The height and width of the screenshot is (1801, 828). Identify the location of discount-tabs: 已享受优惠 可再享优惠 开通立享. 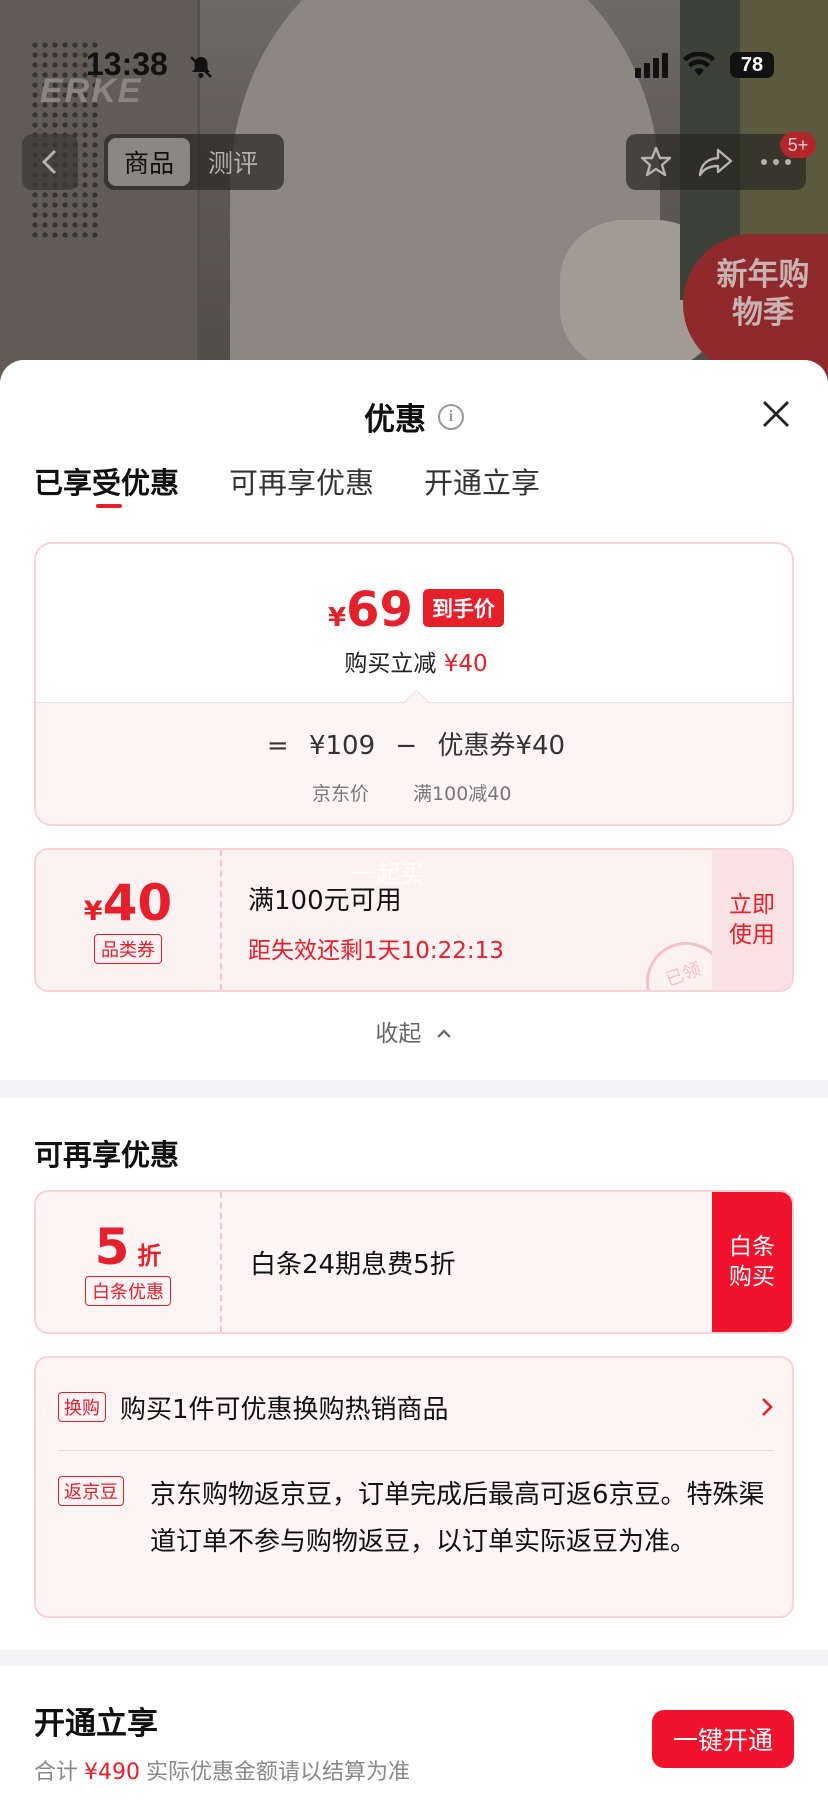
(287, 484).